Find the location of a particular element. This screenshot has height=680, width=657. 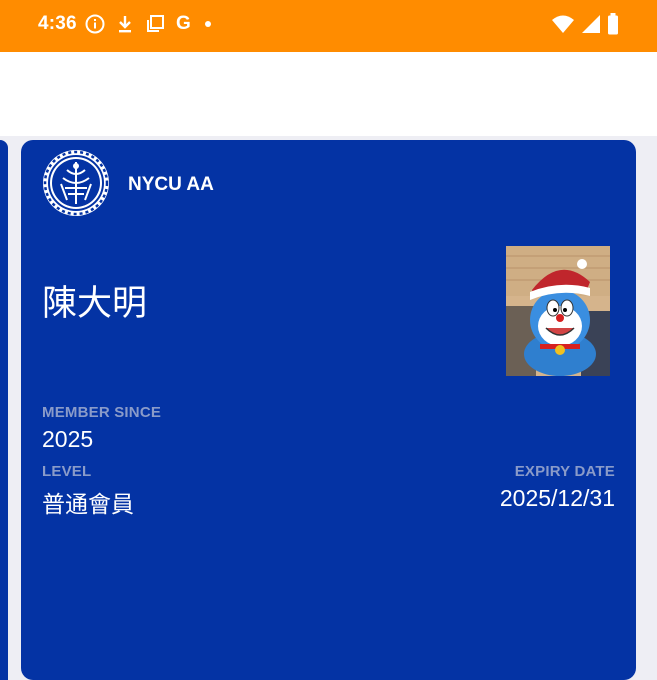

nycu-logo-icon is located at coordinates (76, 183).